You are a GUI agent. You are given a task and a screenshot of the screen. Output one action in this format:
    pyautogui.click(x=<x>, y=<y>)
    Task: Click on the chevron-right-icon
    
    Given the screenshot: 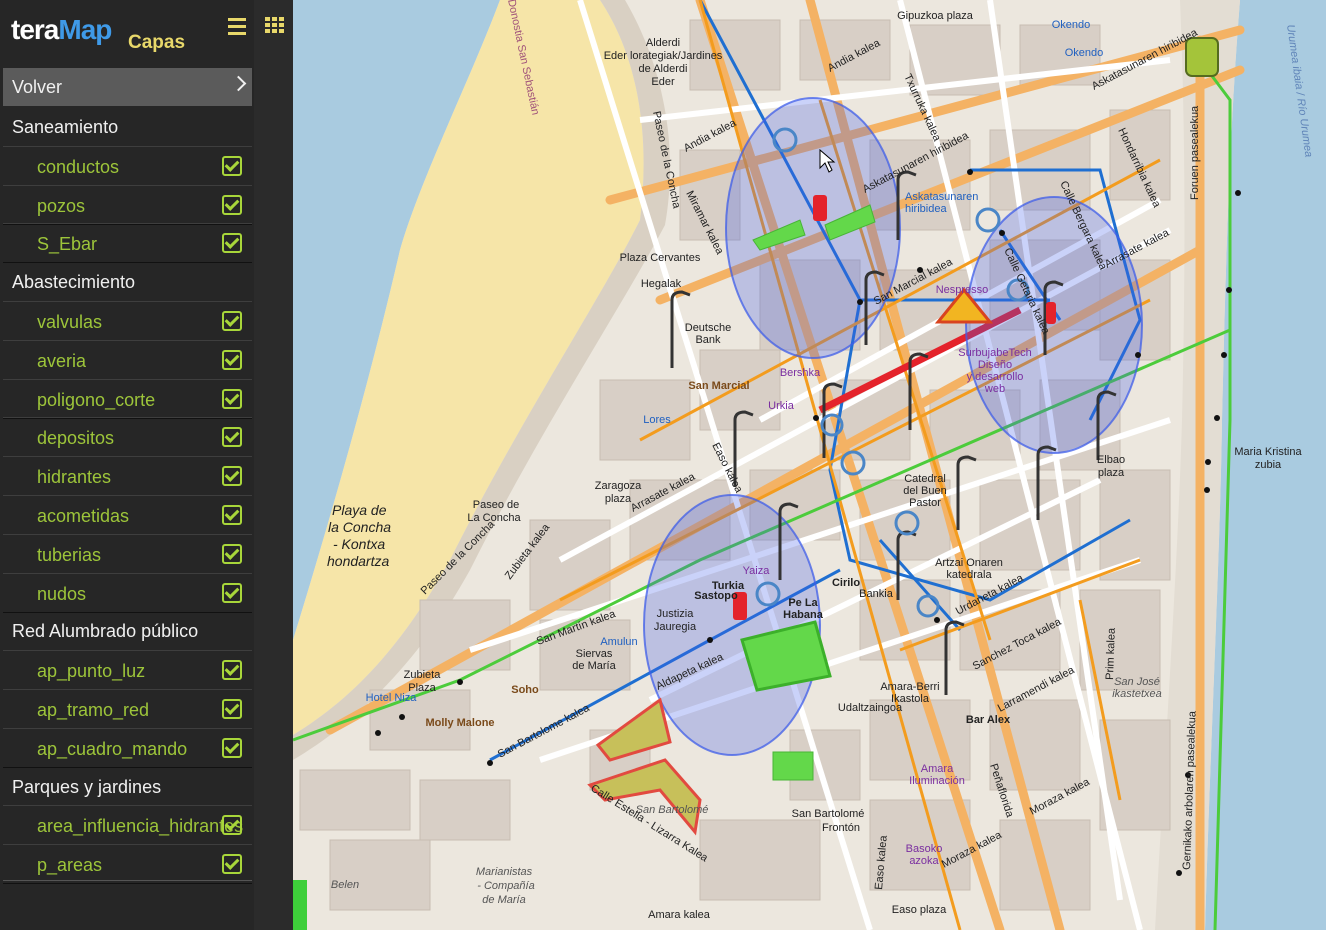 What is the action you would take?
    pyautogui.click(x=238, y=83)
    